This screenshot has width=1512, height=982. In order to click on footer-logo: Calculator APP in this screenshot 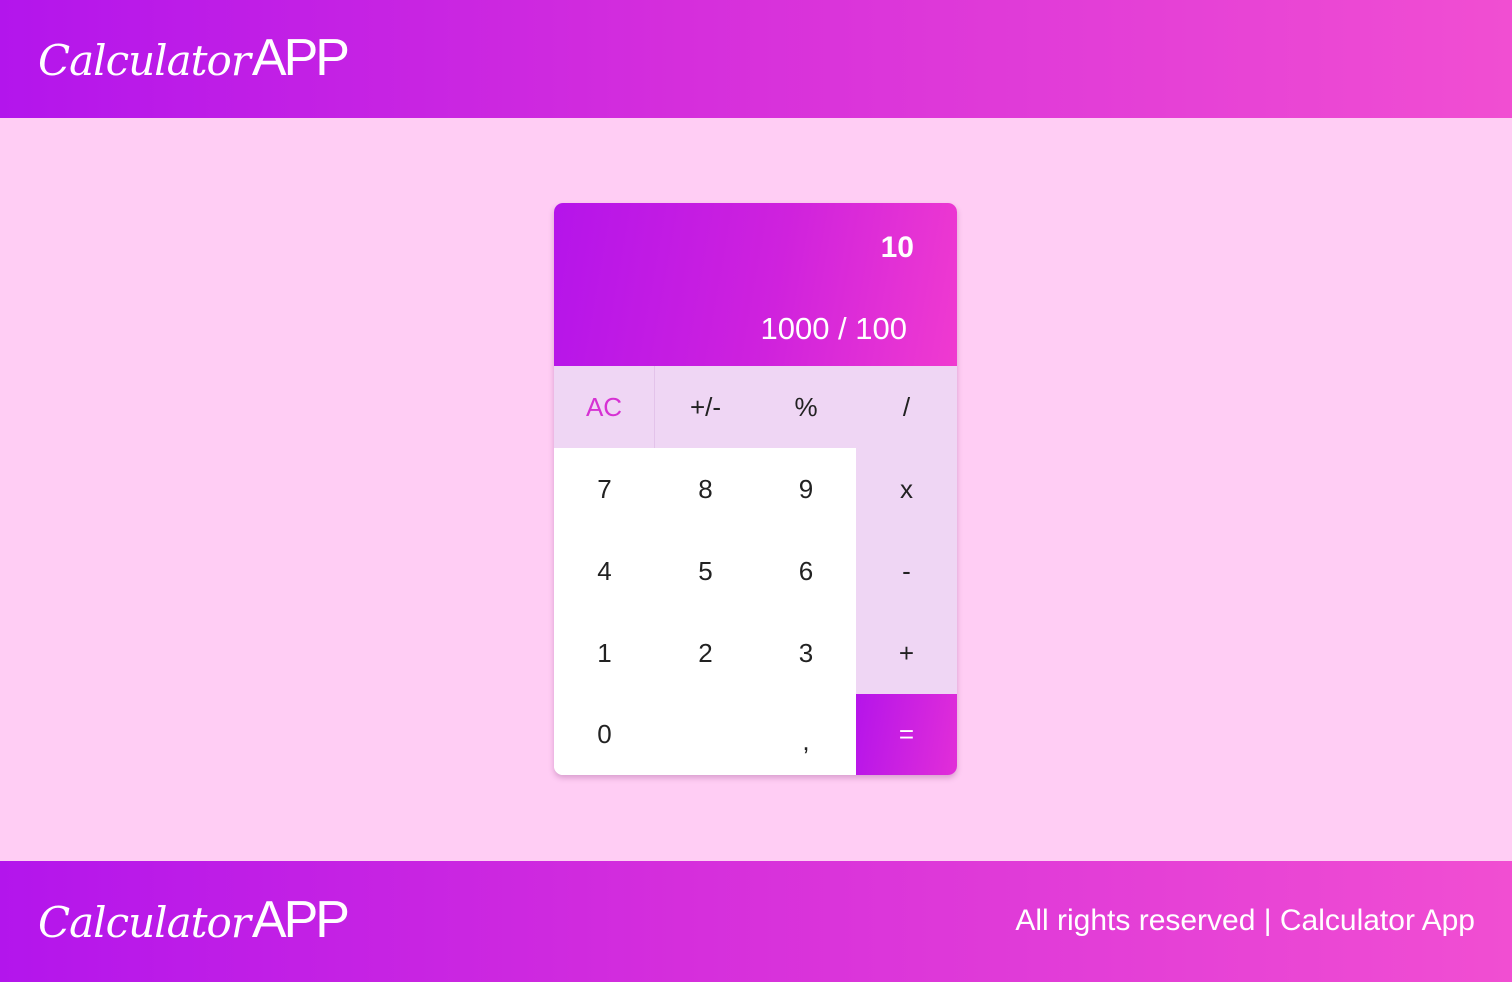, I will do `click(194, 920)`.